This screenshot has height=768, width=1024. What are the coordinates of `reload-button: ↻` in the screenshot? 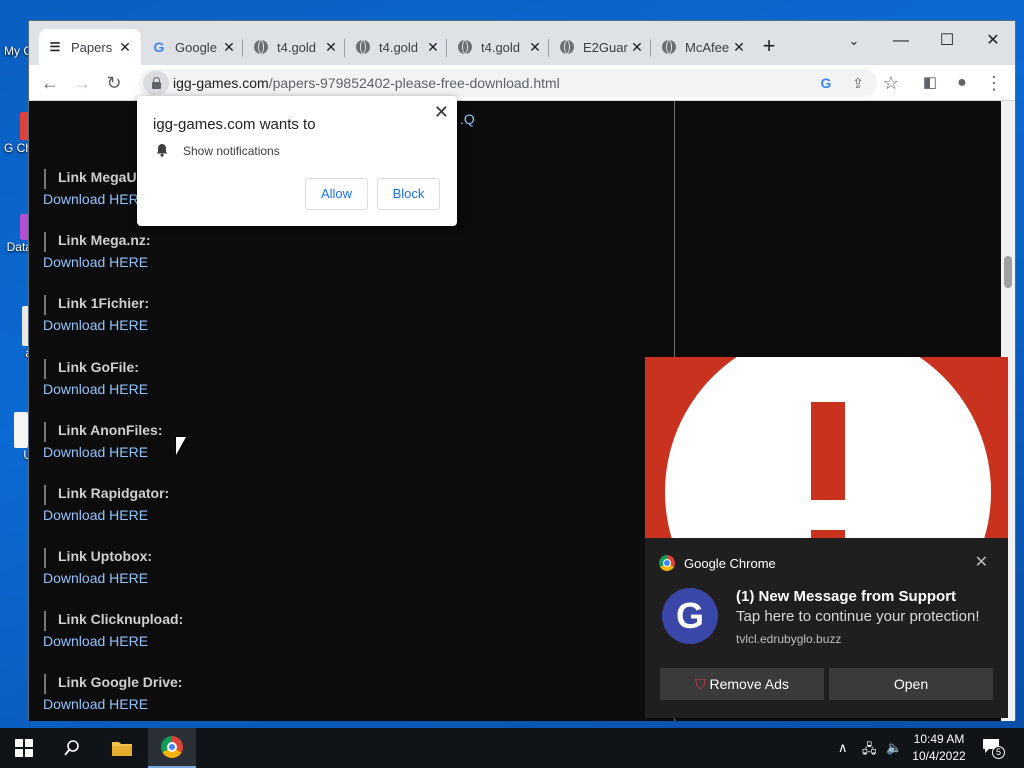 It's located at (114, 83).